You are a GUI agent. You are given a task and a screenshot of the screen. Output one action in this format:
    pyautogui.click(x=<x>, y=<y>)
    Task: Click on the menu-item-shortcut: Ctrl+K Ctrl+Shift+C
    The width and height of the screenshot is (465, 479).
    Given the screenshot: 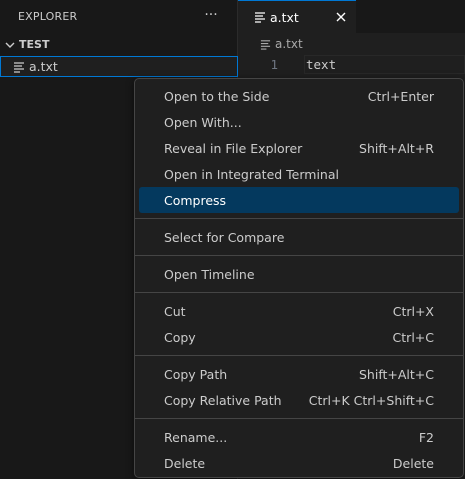 What is the action you would take?
    pyautogui.click(x=371, y=400)
    